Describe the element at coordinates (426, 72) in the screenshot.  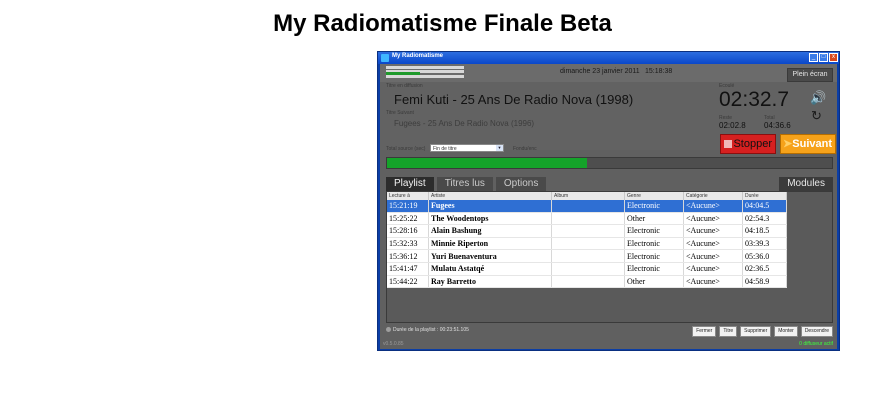
I see `audio-level-meters` at that location.